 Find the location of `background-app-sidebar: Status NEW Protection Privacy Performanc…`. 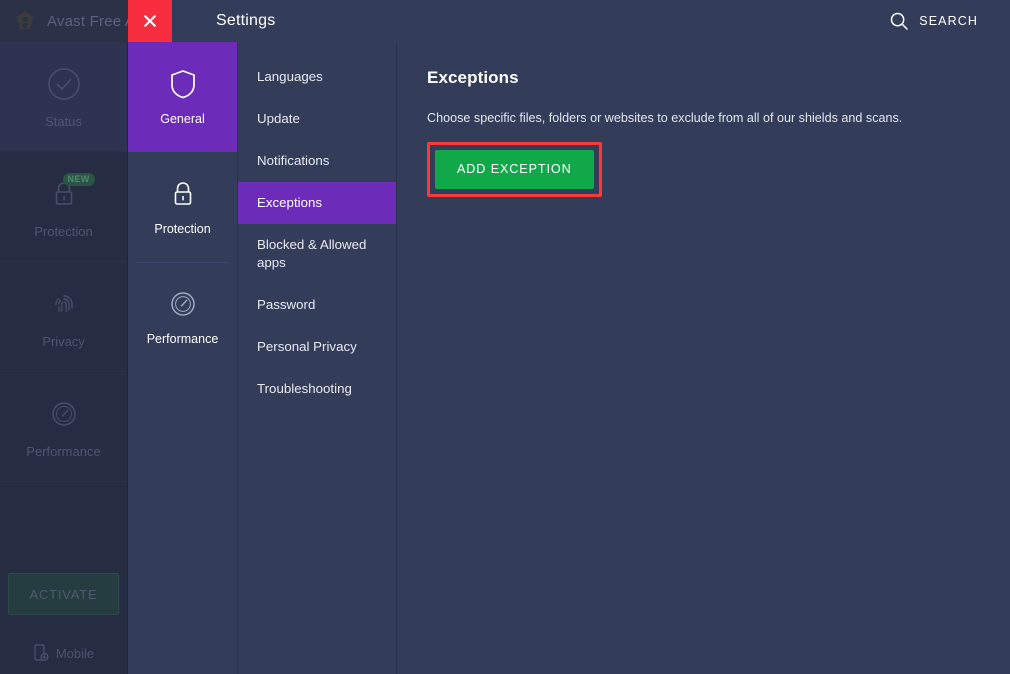

background-app-sidebar: Status NEW Protection Privacy Performanc… is located at coordinates (64, 358).